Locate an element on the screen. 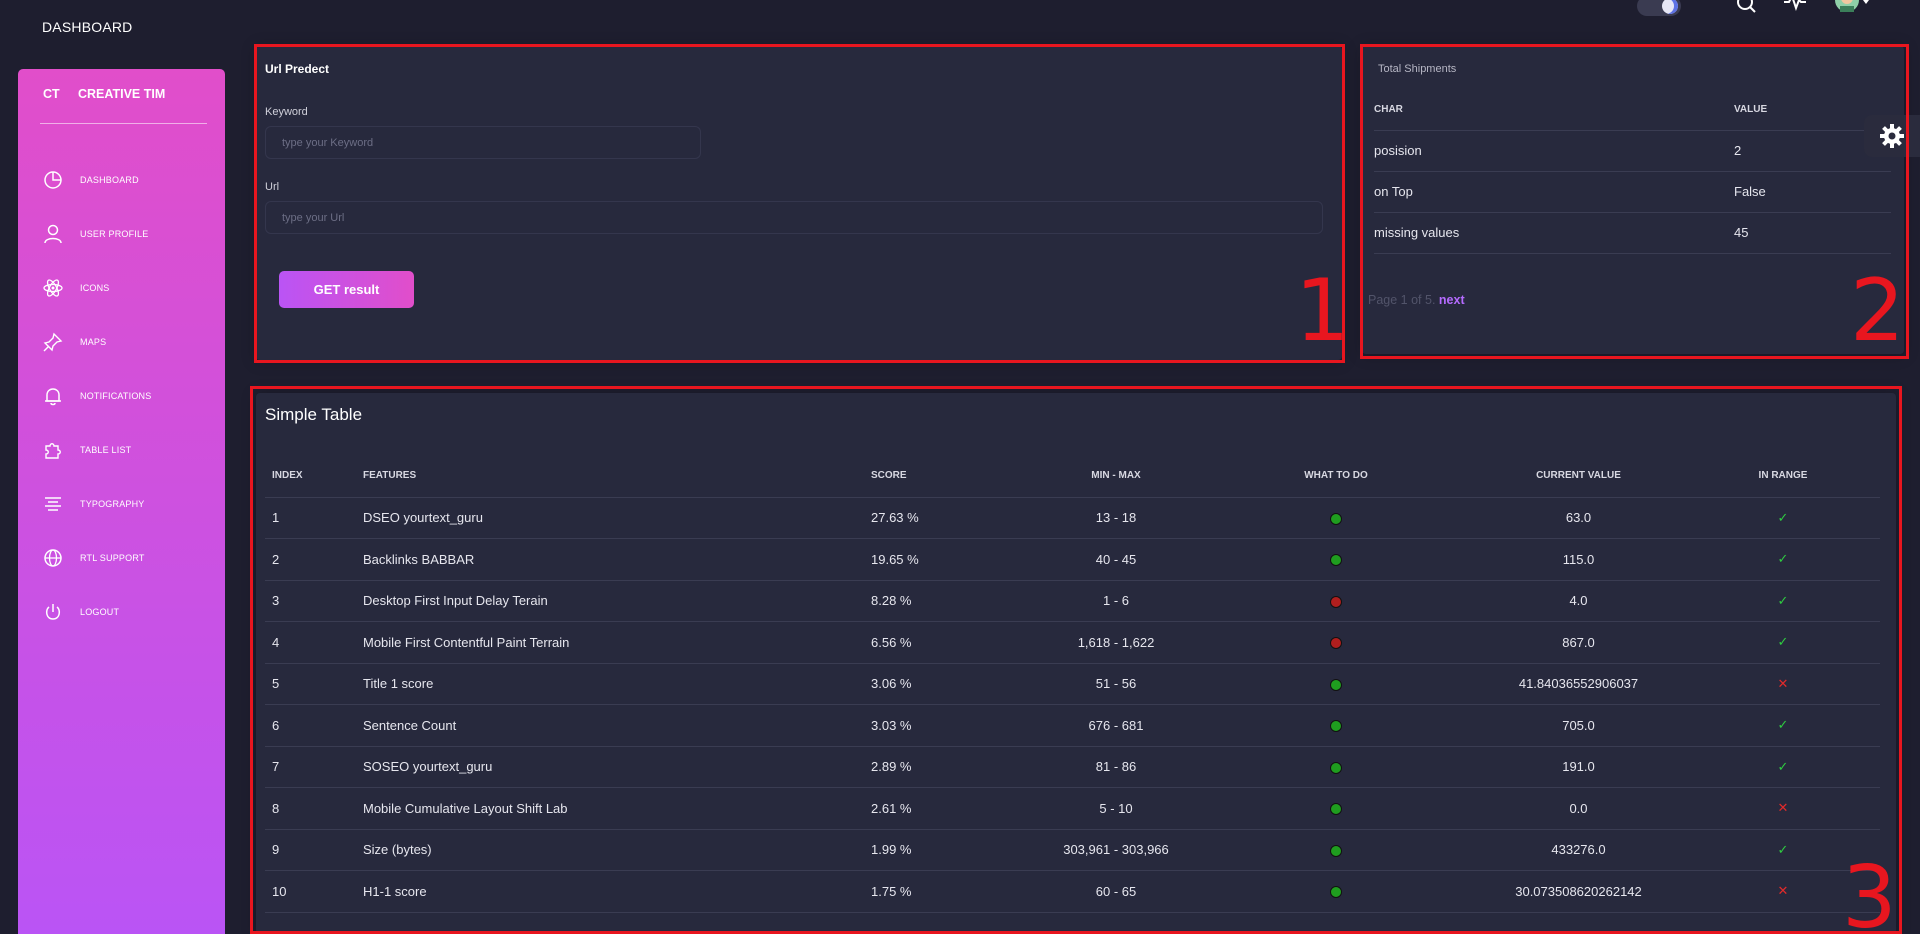  keyword-input is located at coordinates (483, 142).